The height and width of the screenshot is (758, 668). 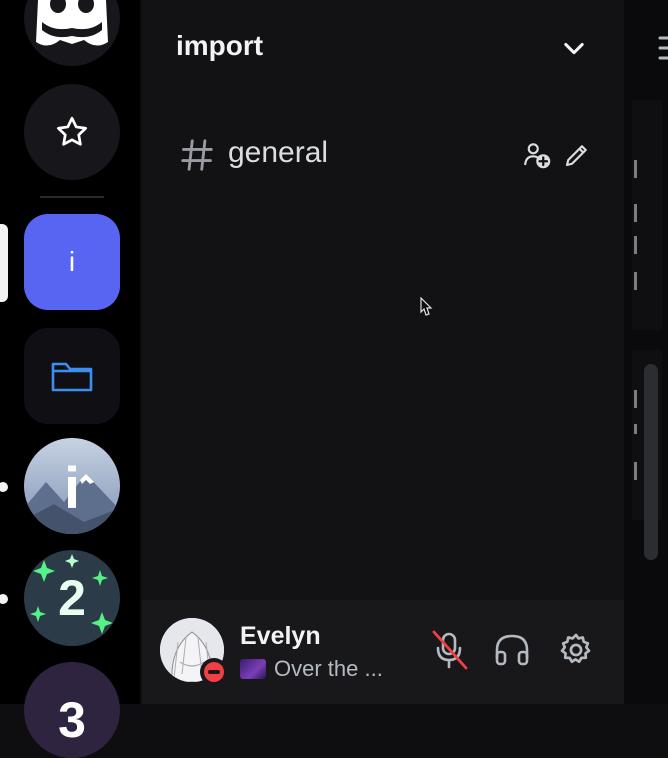 I want to click on server-i: i, so click(x=72, y=486).